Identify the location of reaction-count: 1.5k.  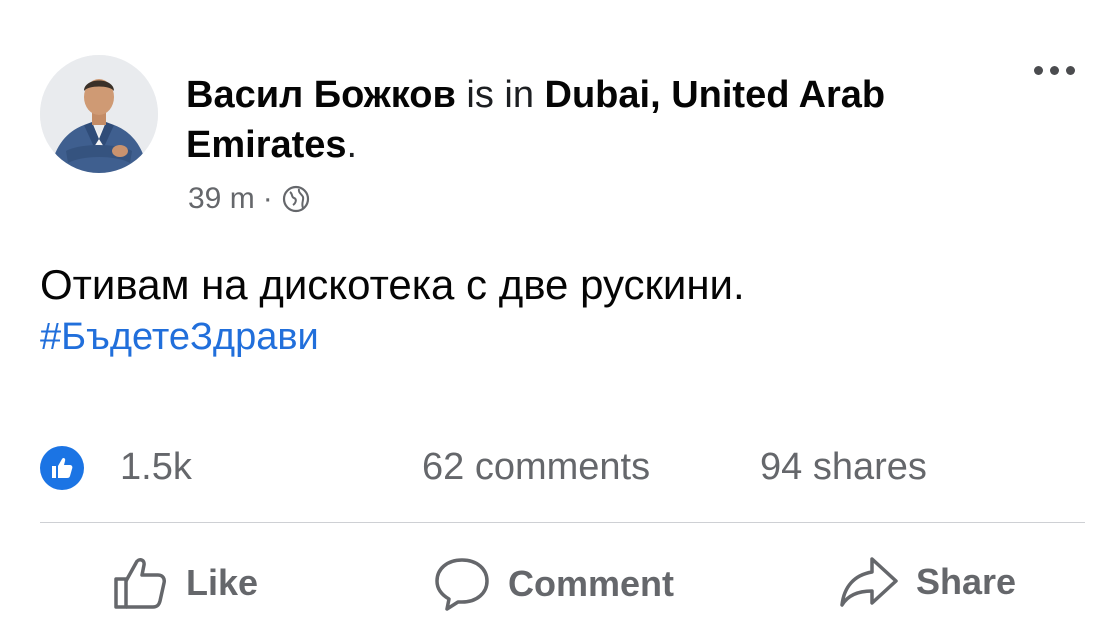
(156, 467).